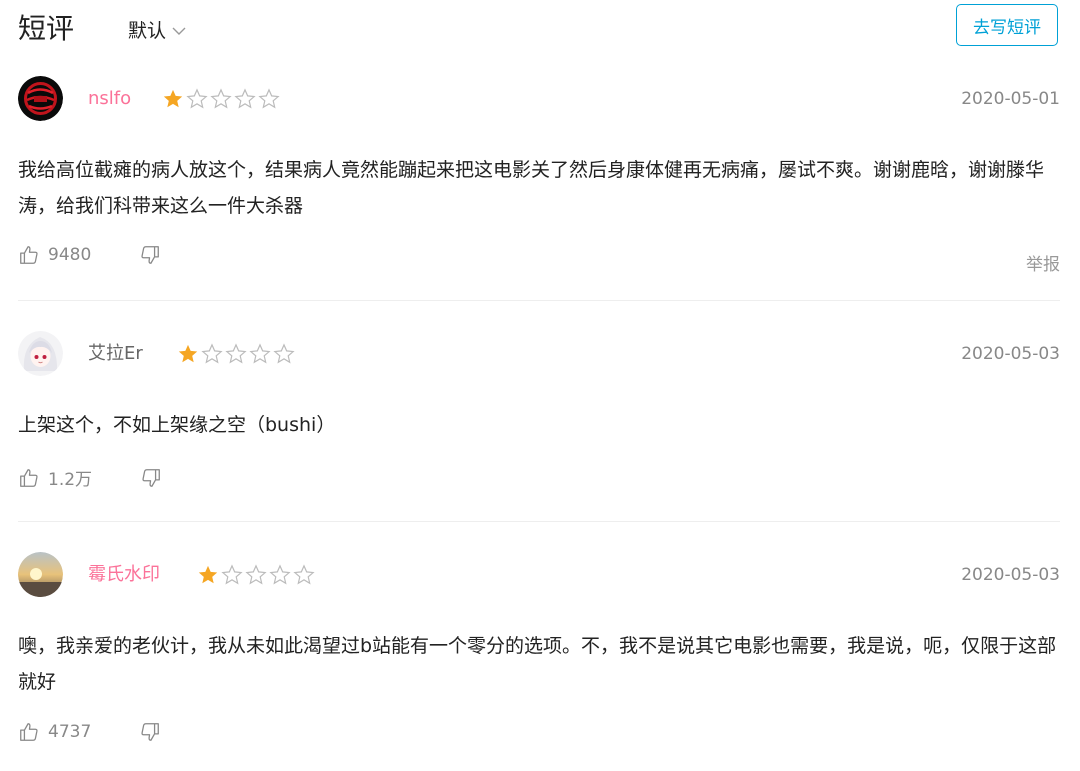 The image size is (1080, 771). What do you see at coordinates (147, 31) in the screenshot?
I see `sort-label: 默认` at bounding box center [147, 31].